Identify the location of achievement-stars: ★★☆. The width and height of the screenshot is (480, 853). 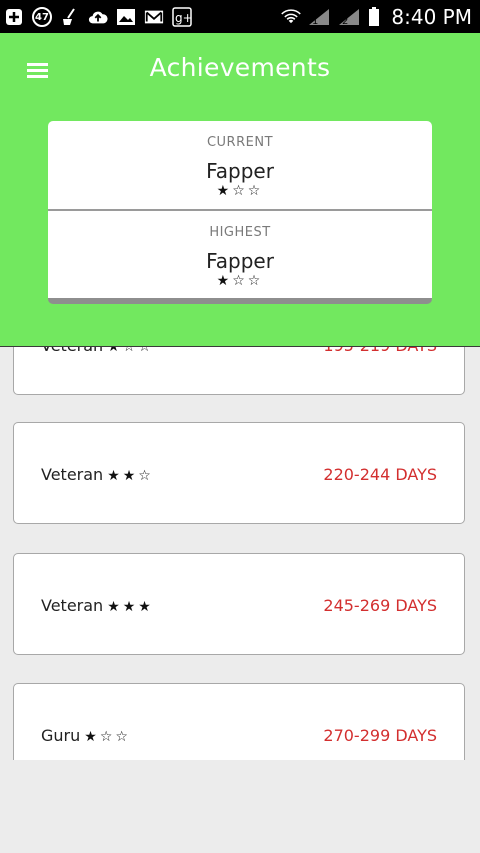
(130, 476).